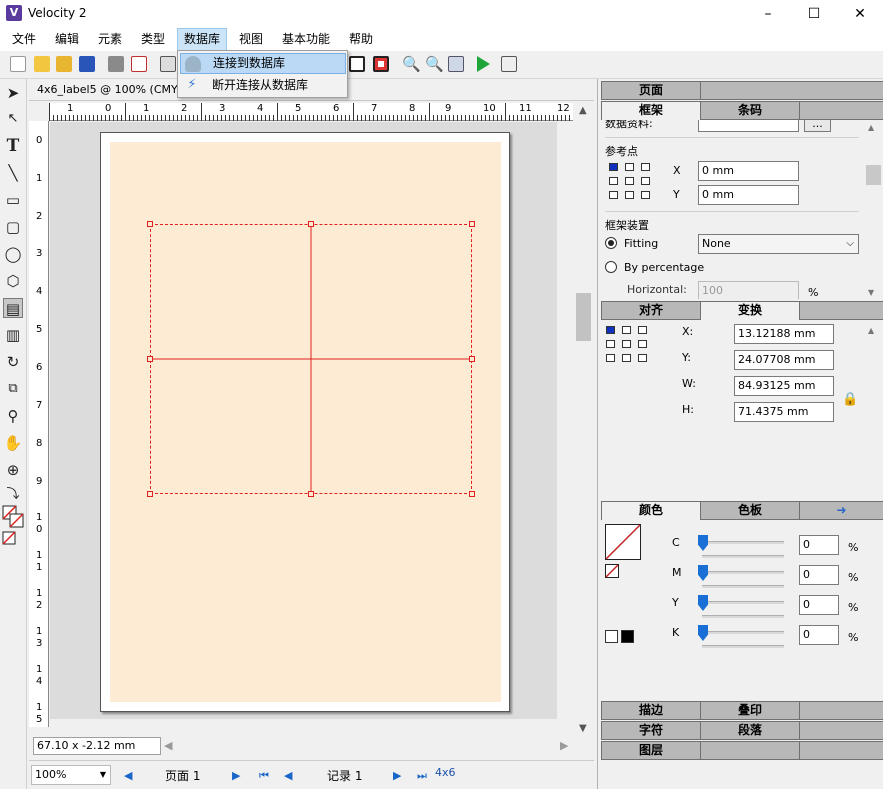 Image resolution: width=883 pixels, height=789 pixels. What do you see at coordinates (612, 571) in the screenshot?
I see `none-color-icon` at bounding box center [612, 571].